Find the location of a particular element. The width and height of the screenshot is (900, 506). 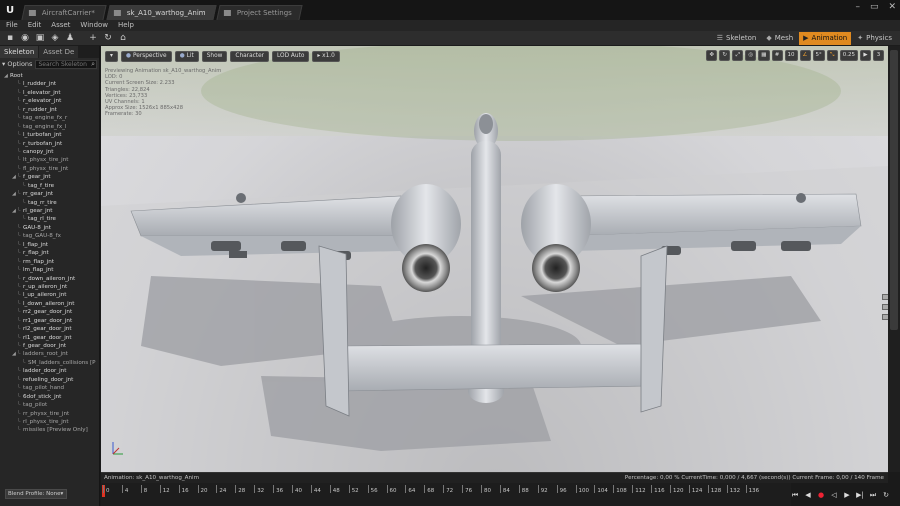

skeleton-tree-item: ◢ └ f_gear_jnt is located at coordinates (49, 177).